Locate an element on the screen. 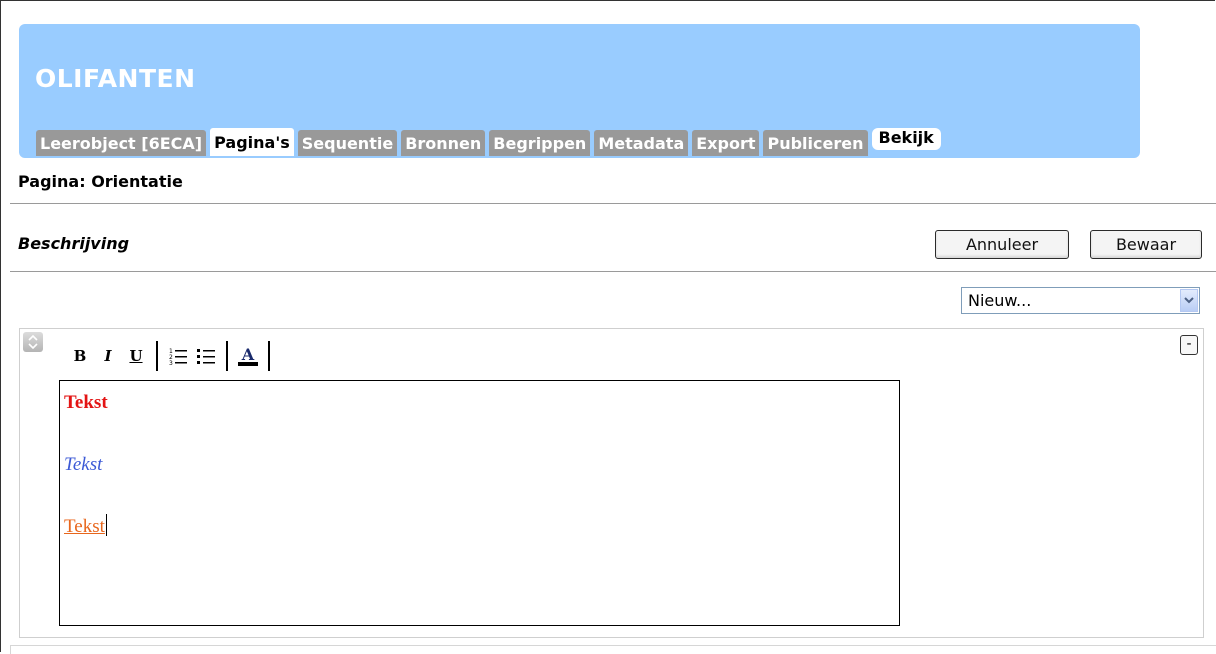 The width and height of the screenshot is (1216, 654). drag-handle-icon is located at coordinates (33, 342).